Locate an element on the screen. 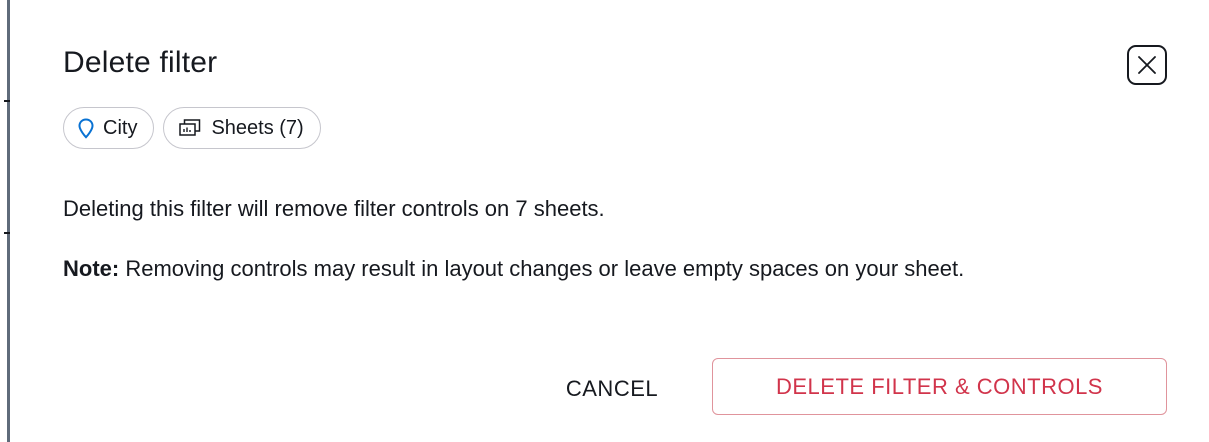 The height and width of the screenshot is (442, 1209). close-button is located at coordinates (1147, 65).